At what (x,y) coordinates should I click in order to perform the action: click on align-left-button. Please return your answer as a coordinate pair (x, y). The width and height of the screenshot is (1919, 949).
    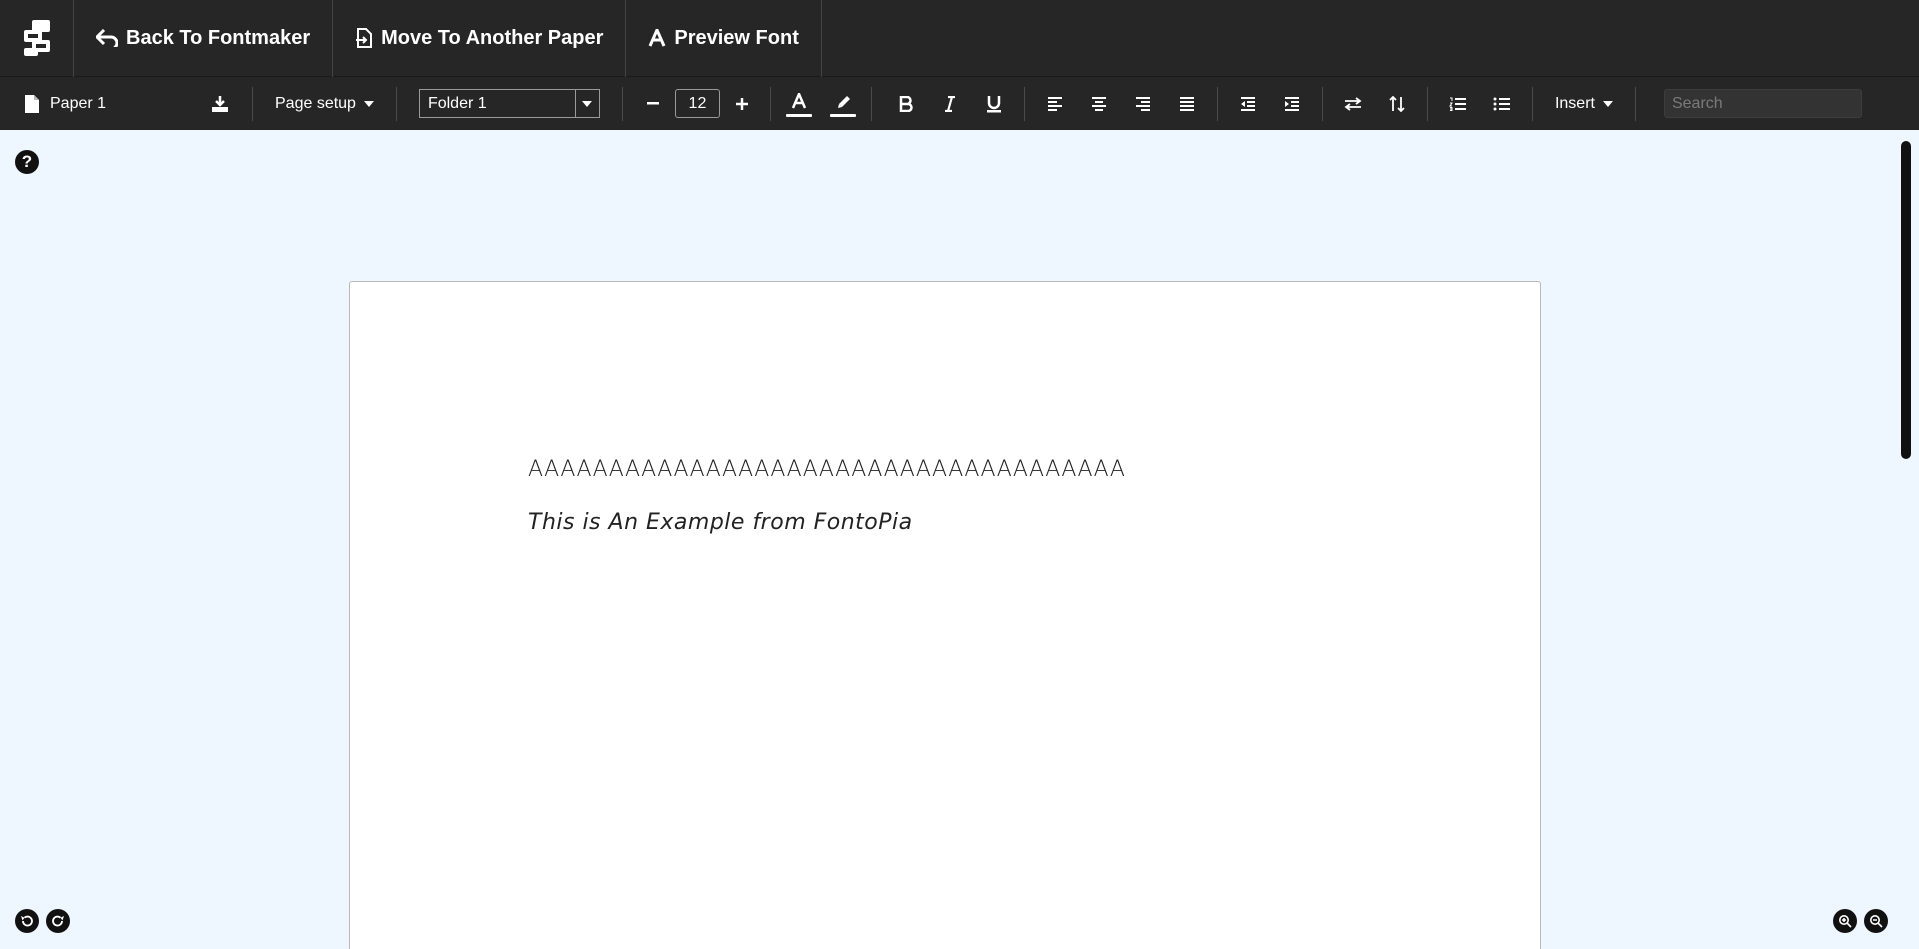
    Looking at the image, I should click on (1055, 103).